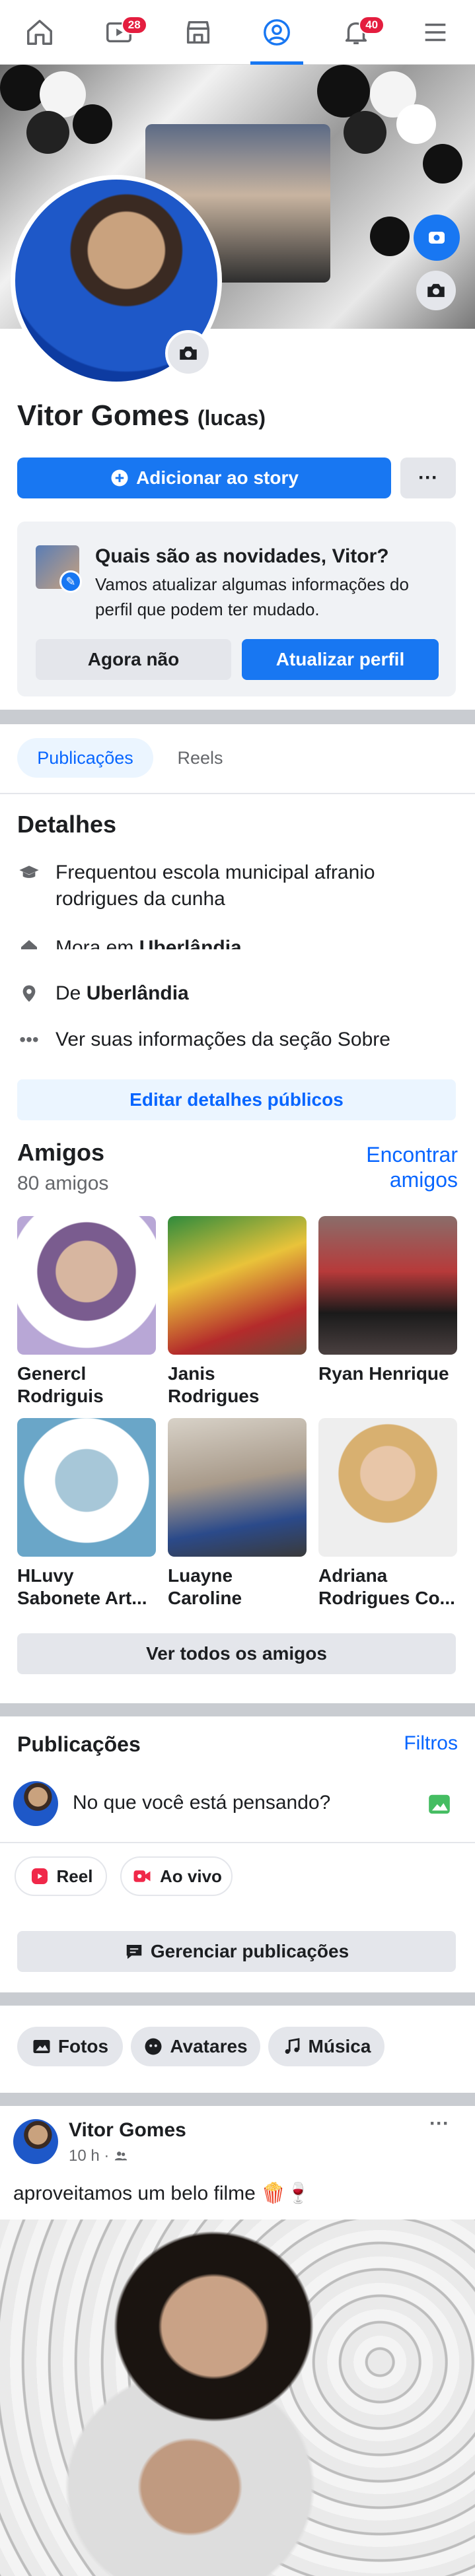 The height and width of the screenshot is (2576, 475). What do you see at coordinates (238, 1040) in the screenshot?
I see `detail-see-about: ••• Ver suas informações da seção Sobre` at bounding box center [238, 1040].